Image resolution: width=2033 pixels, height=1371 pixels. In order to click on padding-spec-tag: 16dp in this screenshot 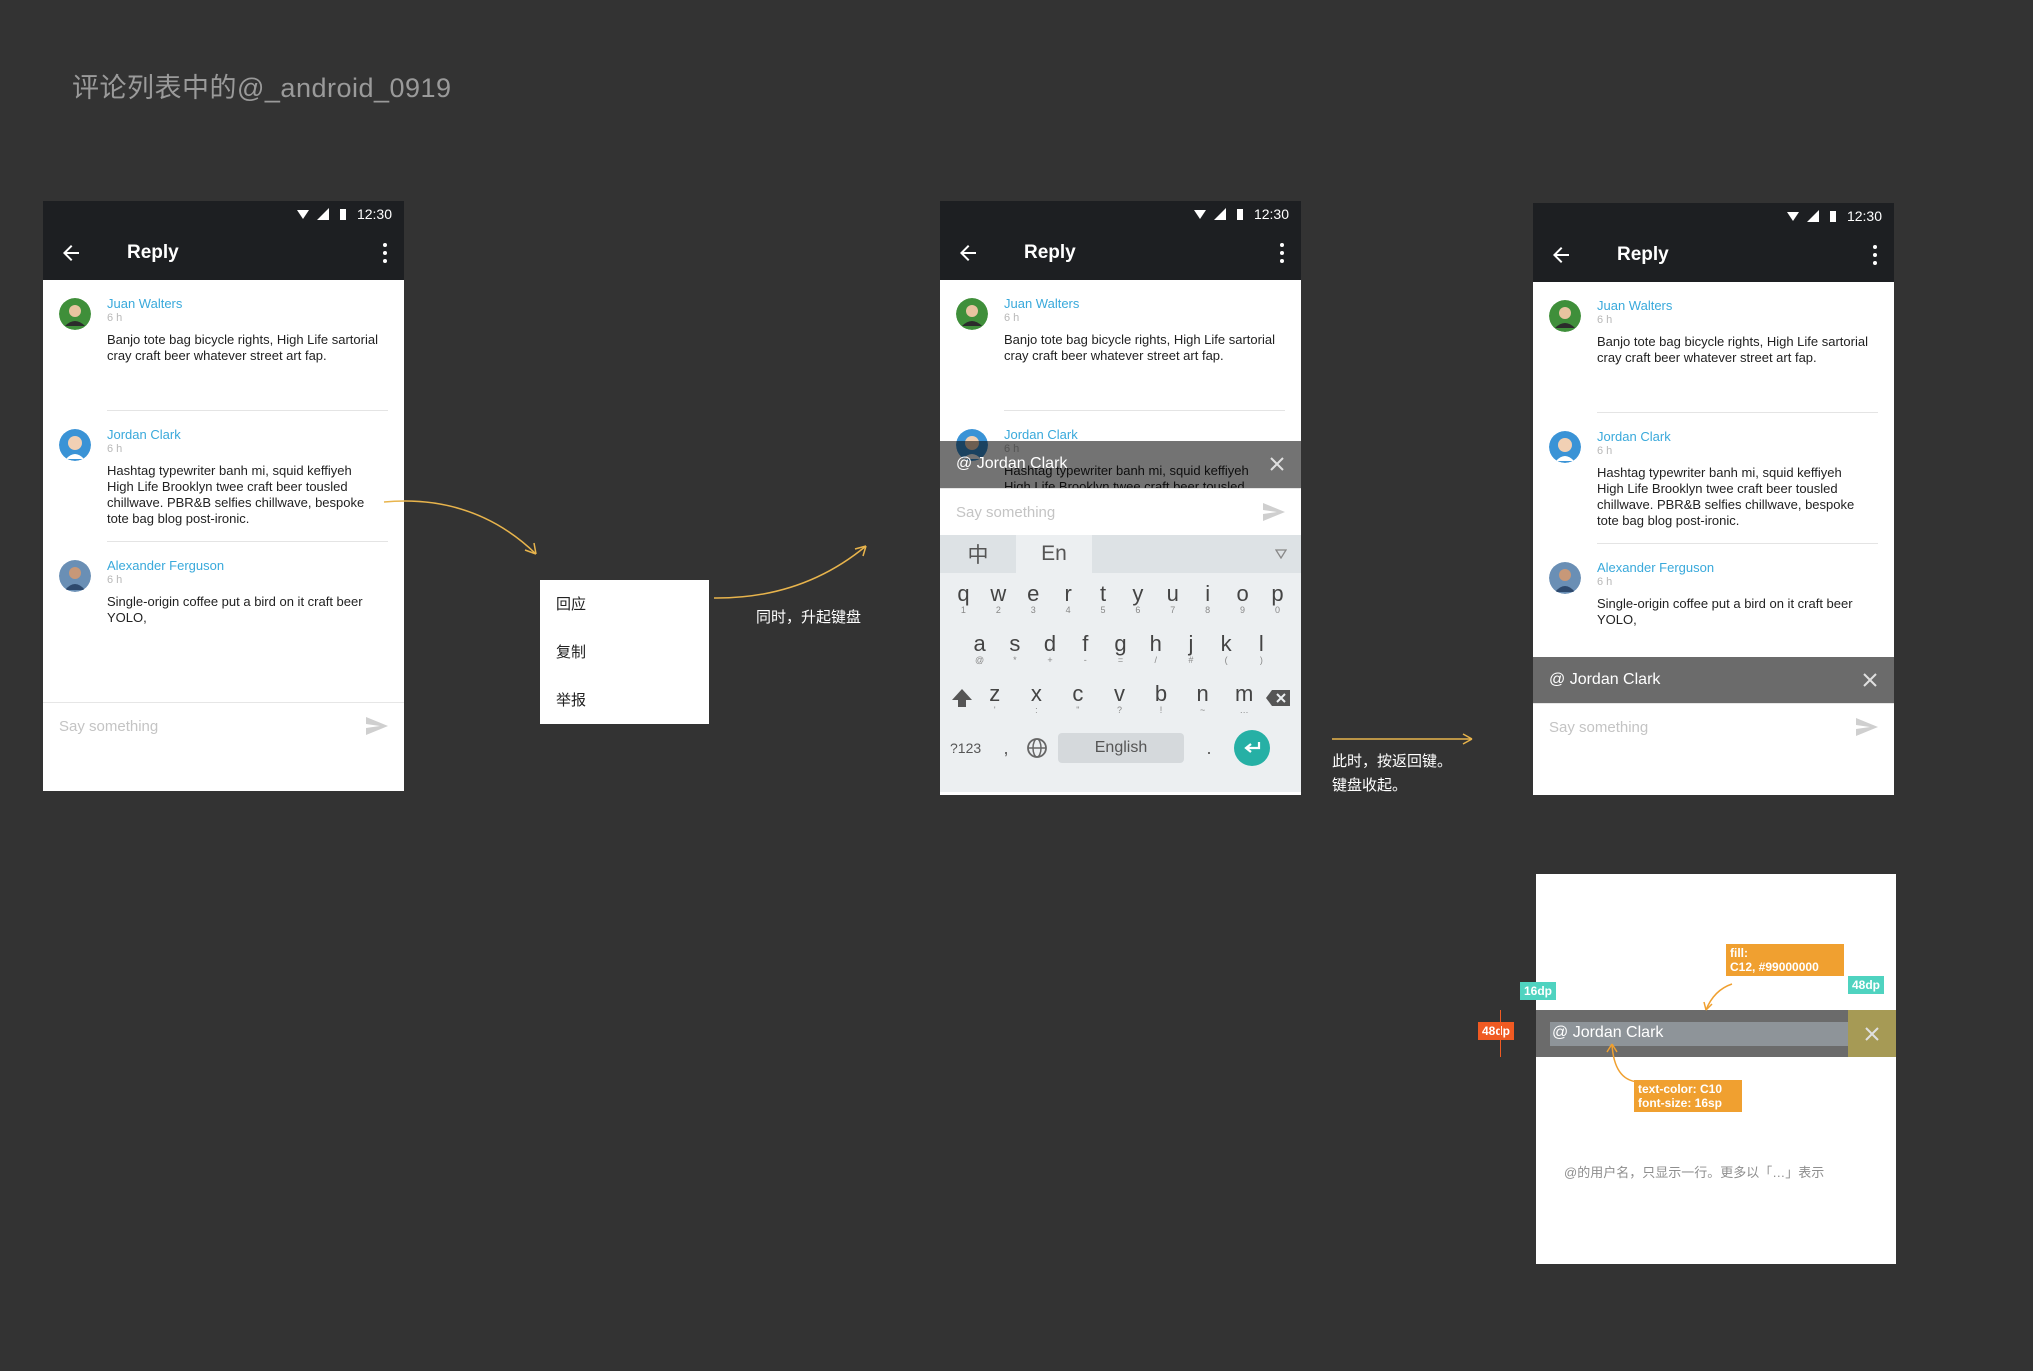, I will do `click(1538, 991)`.